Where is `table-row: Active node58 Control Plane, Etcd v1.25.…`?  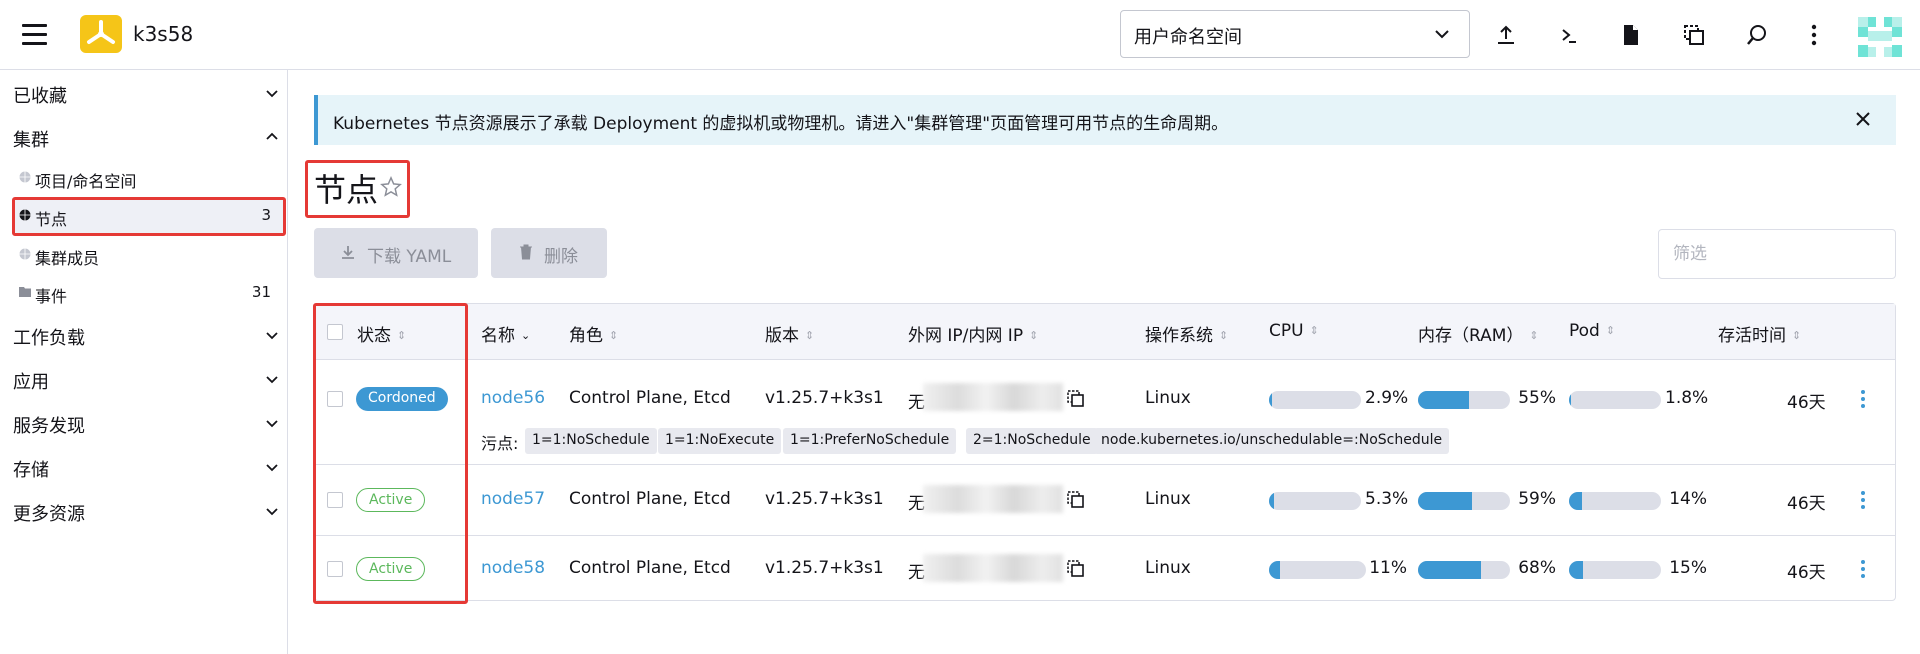 table-row: Active node58 Control Plane, Etcd v1.25.… is located at coordinates (1105, 569).